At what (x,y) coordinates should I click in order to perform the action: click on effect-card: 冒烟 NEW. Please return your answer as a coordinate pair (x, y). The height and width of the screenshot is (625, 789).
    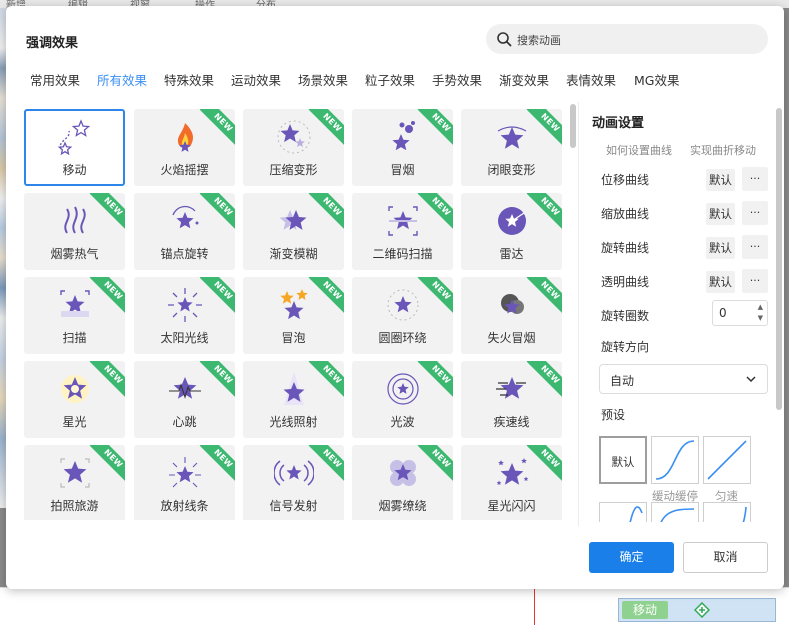
    Looking at the image, I should click on (402, 147).